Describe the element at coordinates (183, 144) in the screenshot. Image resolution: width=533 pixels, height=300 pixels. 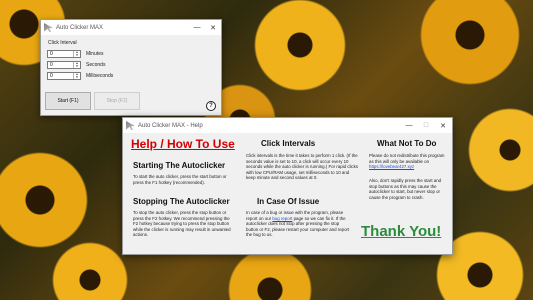
I see `how-to-use-link: Help / How To Use` at that location.